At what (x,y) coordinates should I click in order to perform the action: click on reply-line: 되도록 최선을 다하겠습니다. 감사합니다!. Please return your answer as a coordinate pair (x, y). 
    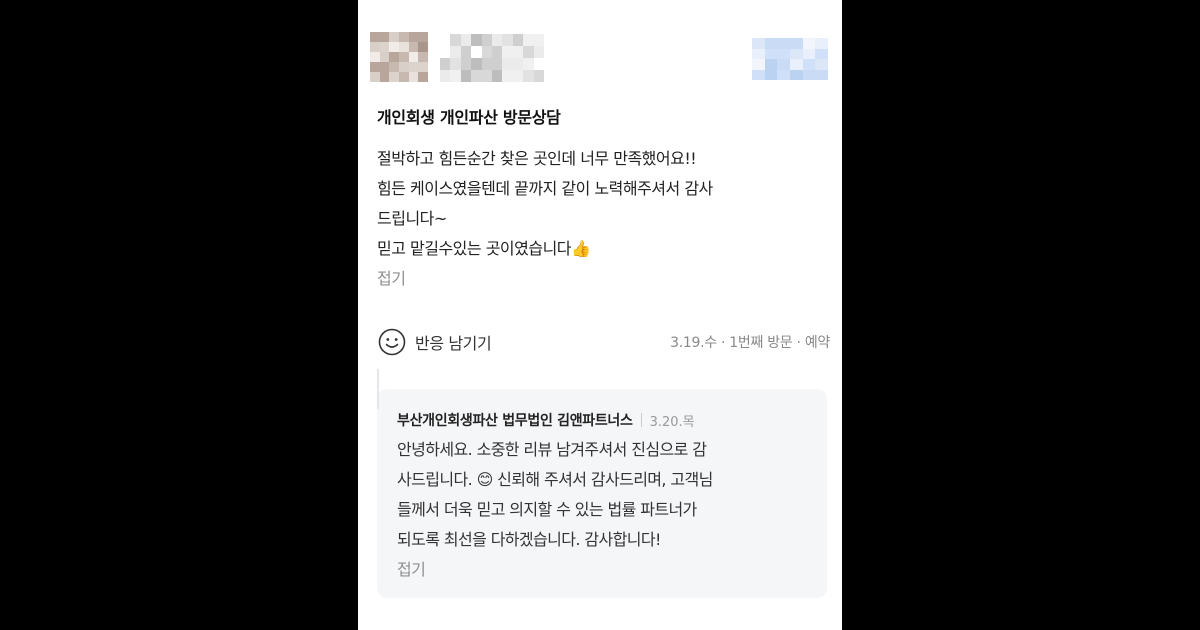
    Looking at the image, I should click on (529, 539).